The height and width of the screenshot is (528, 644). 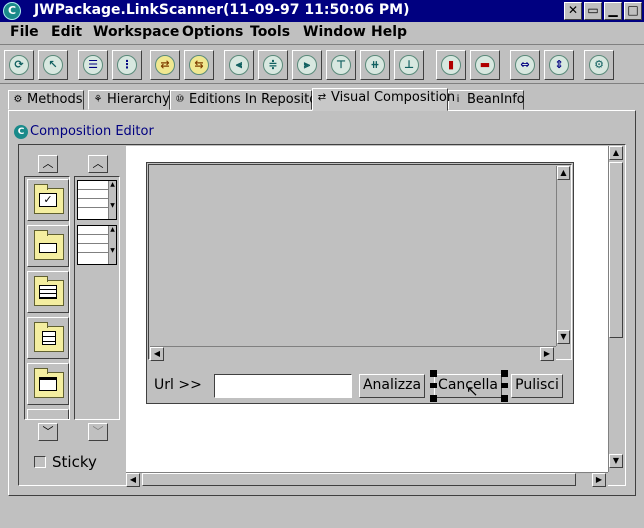 What do you see at coordinates (66, 32) in the screenshot?
I see `menu-edit: Edit` at bounding box center [66, 32].